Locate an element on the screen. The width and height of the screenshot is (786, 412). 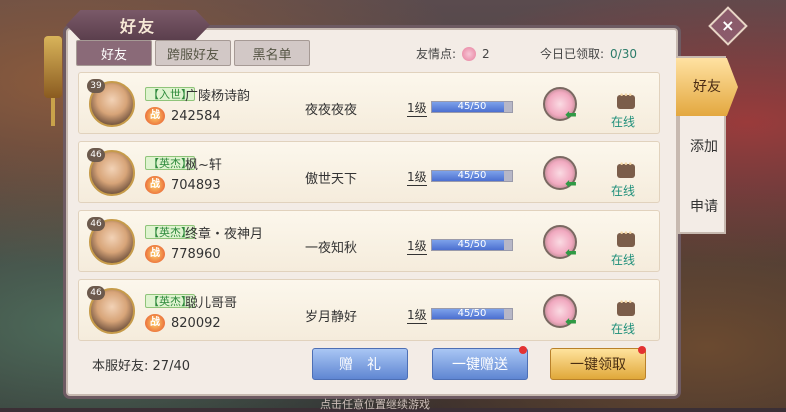
tab-bar: 好友 跨服好友 黑名单 is located at coordinates (193, 53).